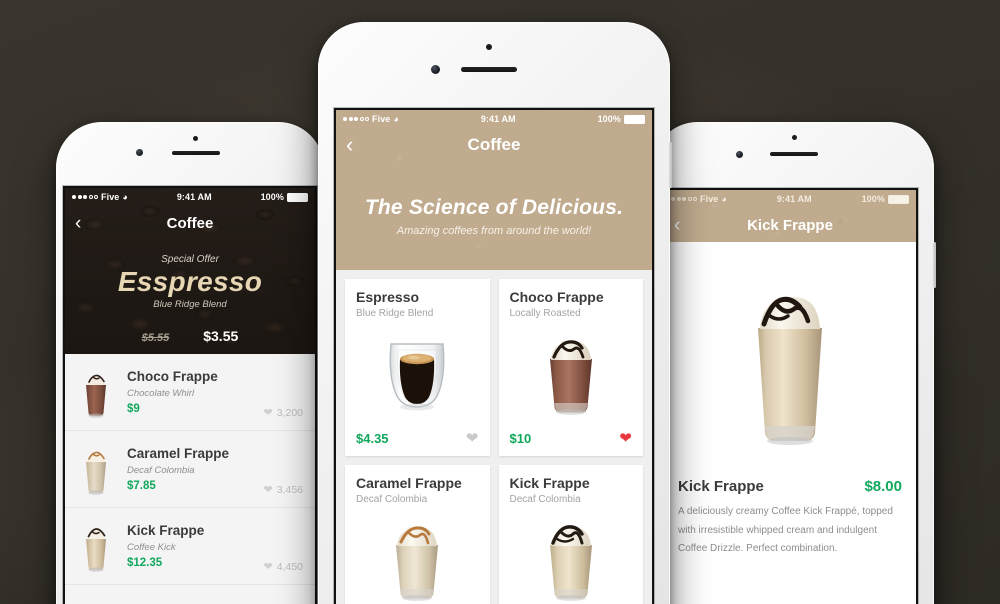 The height and width of the screenshot is (604, 1000). What do you see at coordinates (494, 207) in the screenshot?
I see `tagline: The Science of Delicious.` at bounding box center [494, 207].